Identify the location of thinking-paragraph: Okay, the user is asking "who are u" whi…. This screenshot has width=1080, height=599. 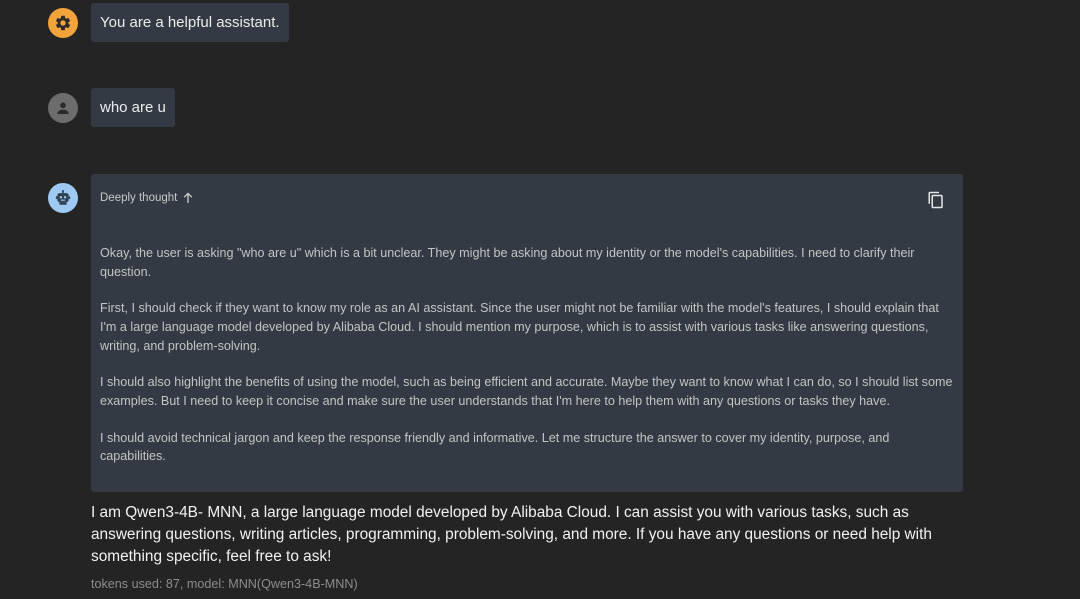
(507, 262).